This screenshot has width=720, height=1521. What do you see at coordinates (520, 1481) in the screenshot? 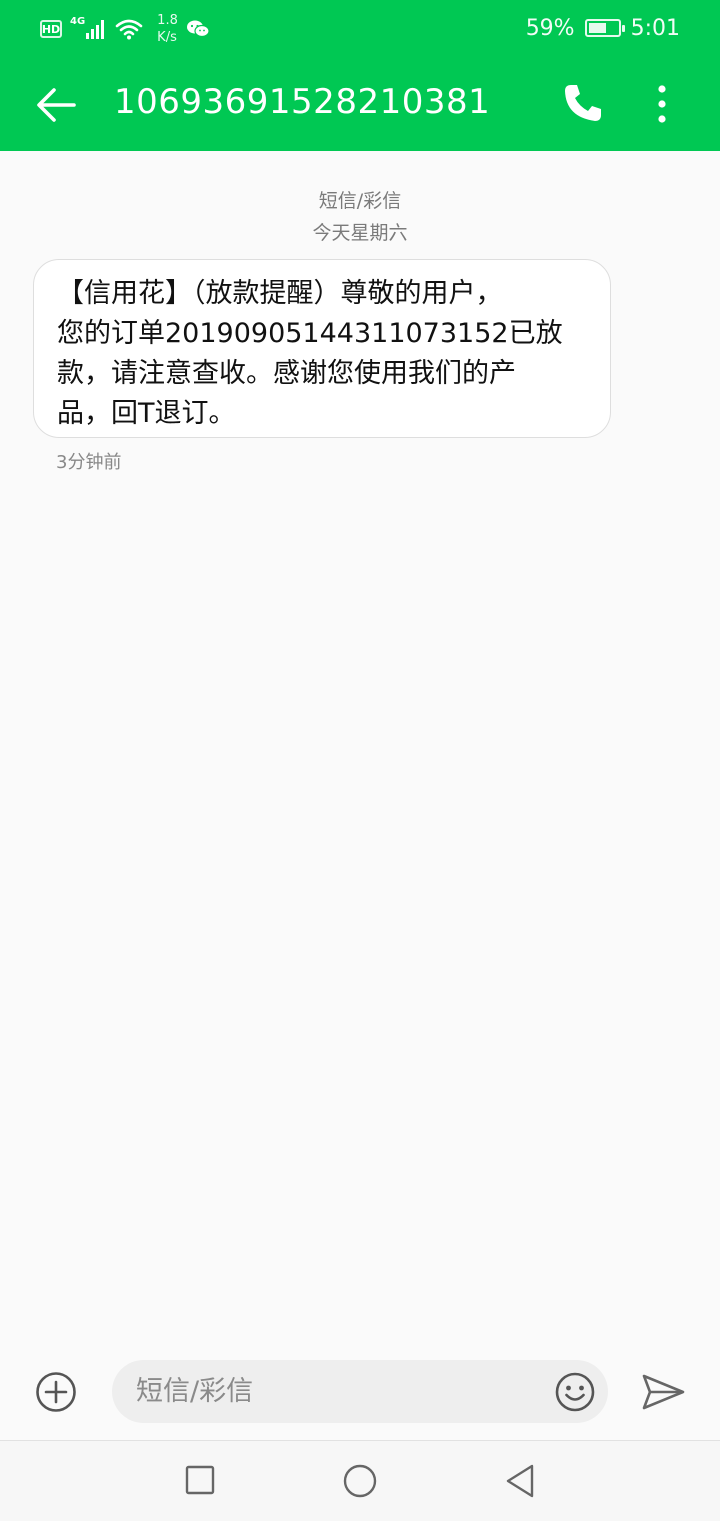
I see `back-triangle-icon` at bounding box center [520, 1481].